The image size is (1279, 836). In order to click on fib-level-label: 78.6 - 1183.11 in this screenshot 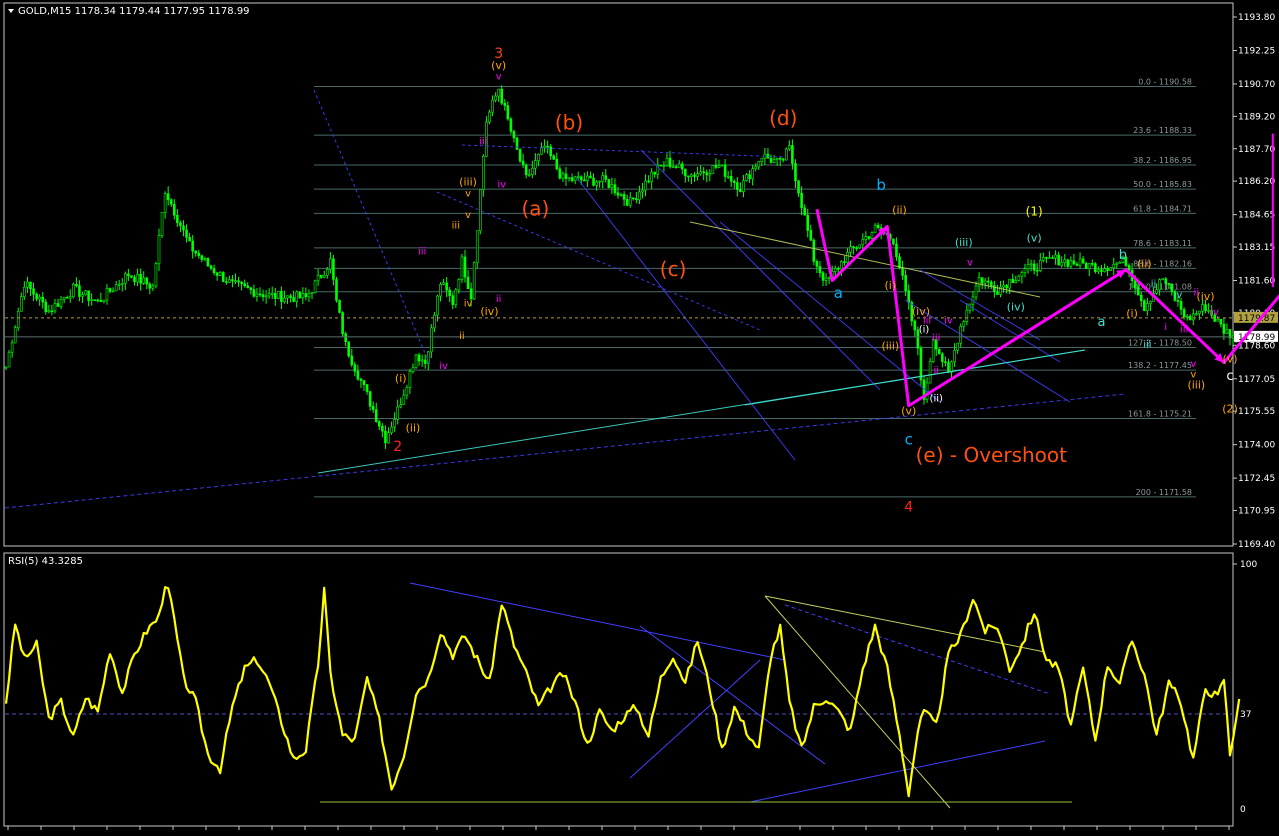, I will do `click(1162, 243)`.